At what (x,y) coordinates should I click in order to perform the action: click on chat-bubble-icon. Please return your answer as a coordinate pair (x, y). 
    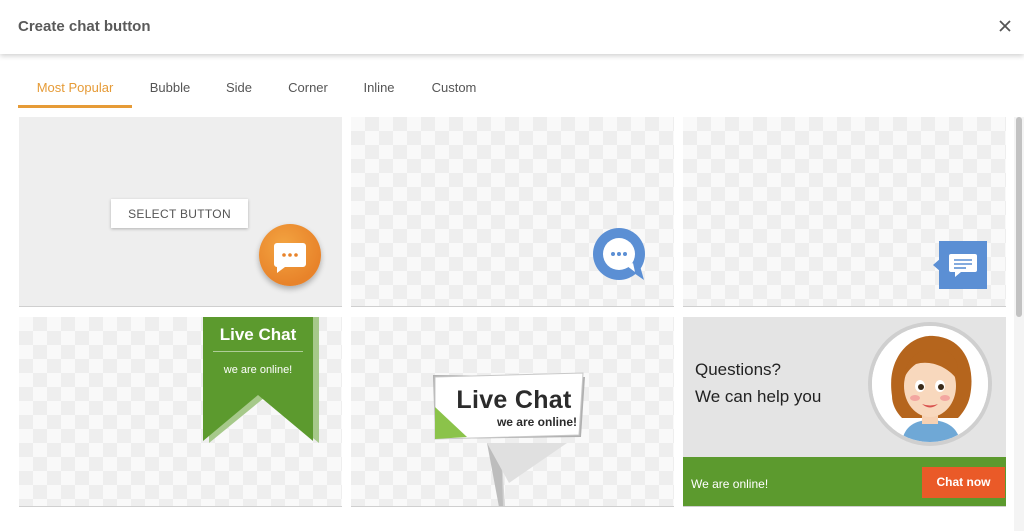
    Looking at the image, I should click on (290, 258).